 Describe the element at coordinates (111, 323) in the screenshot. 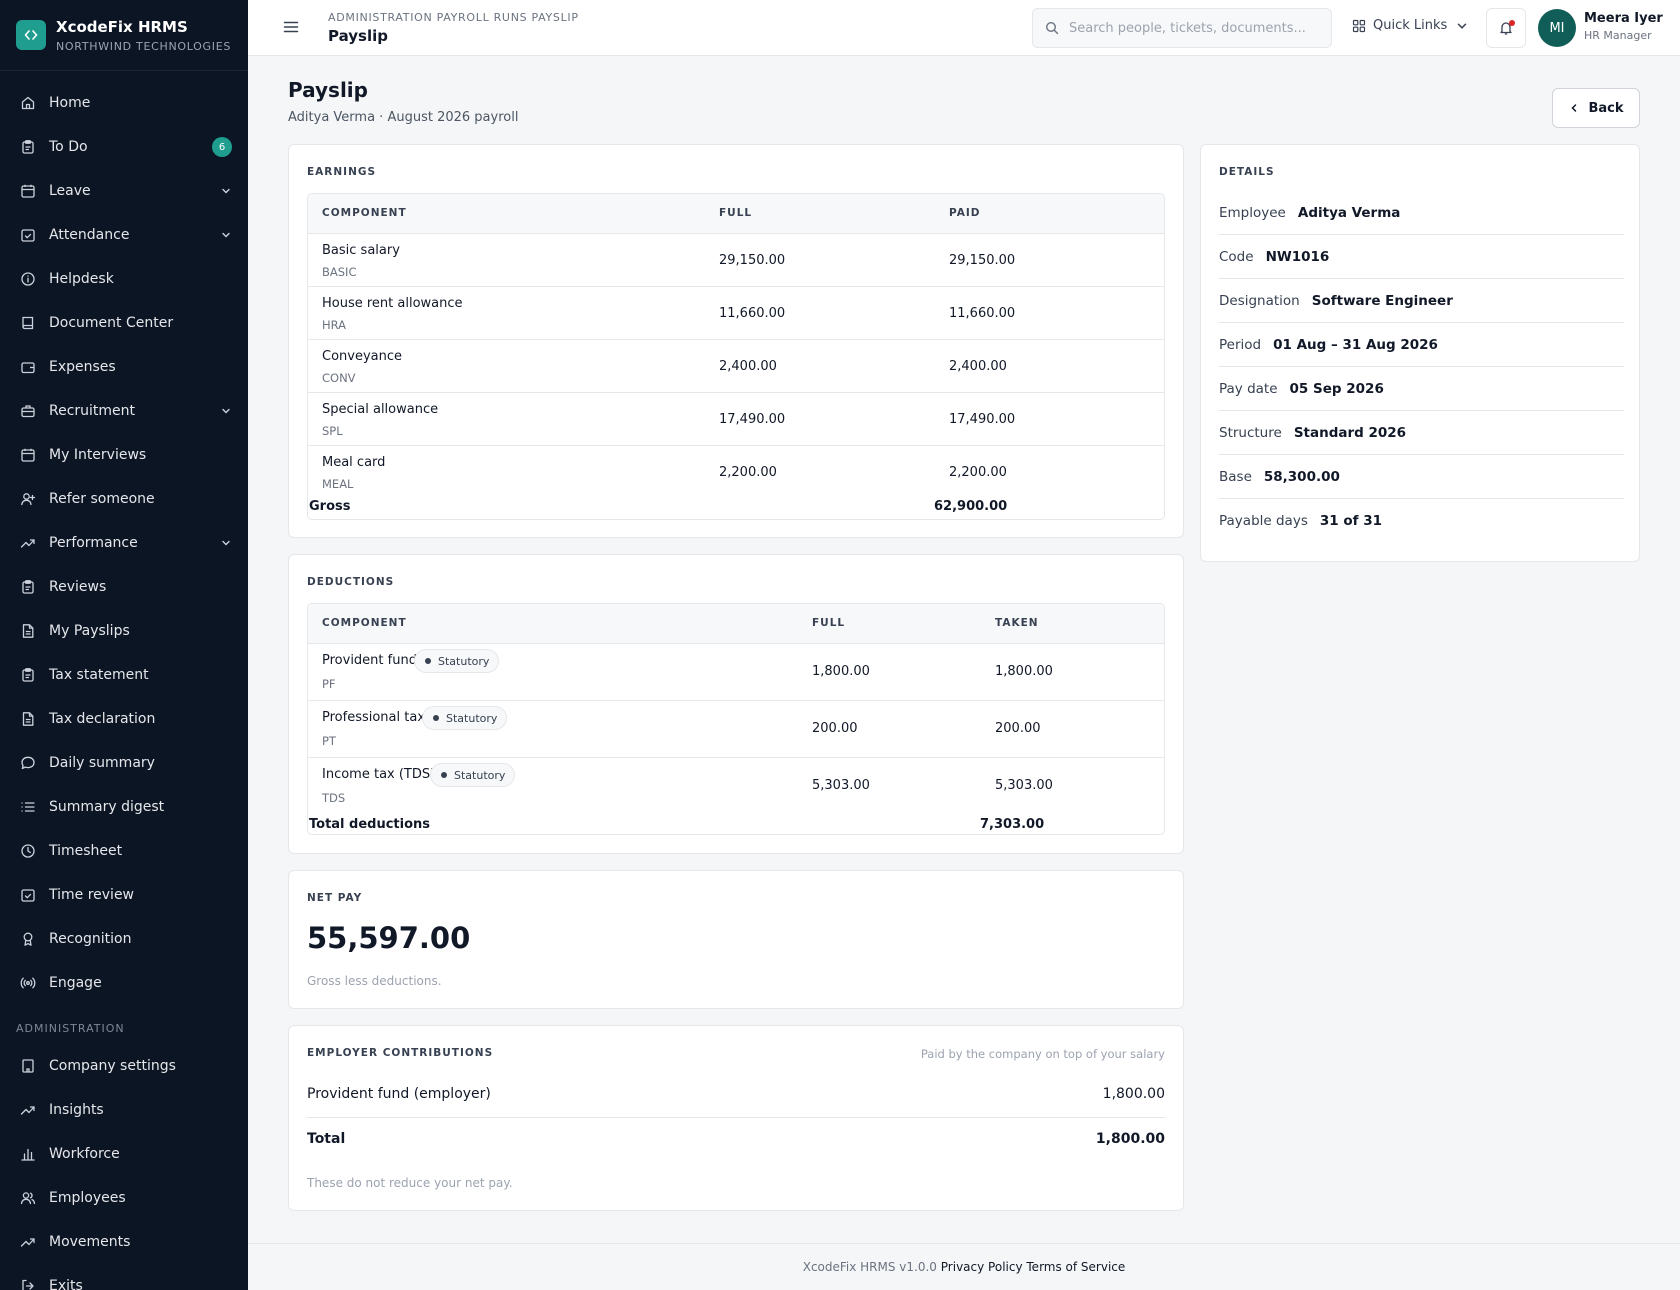

I see `sidebar-item-label: Document Center` at that location.